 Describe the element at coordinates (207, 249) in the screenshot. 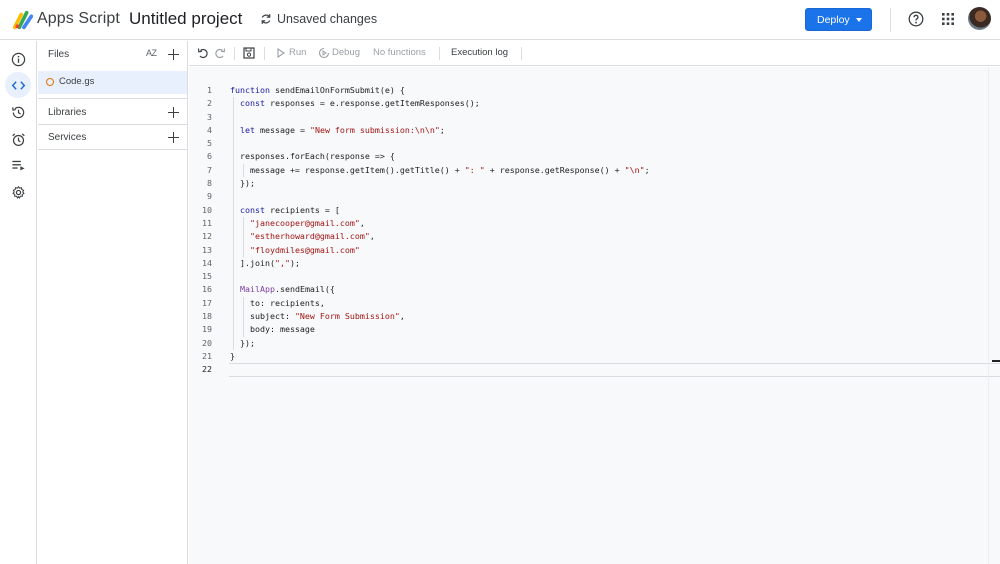

I see `line-number: 13` at that location.